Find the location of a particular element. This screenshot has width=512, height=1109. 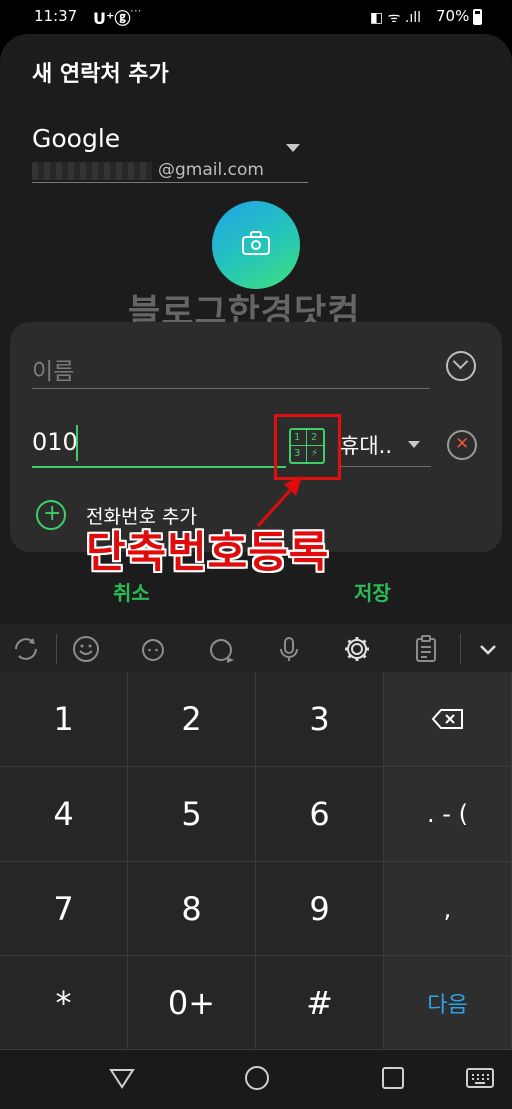

key-1: 1 is located at coordinates (64, 719).